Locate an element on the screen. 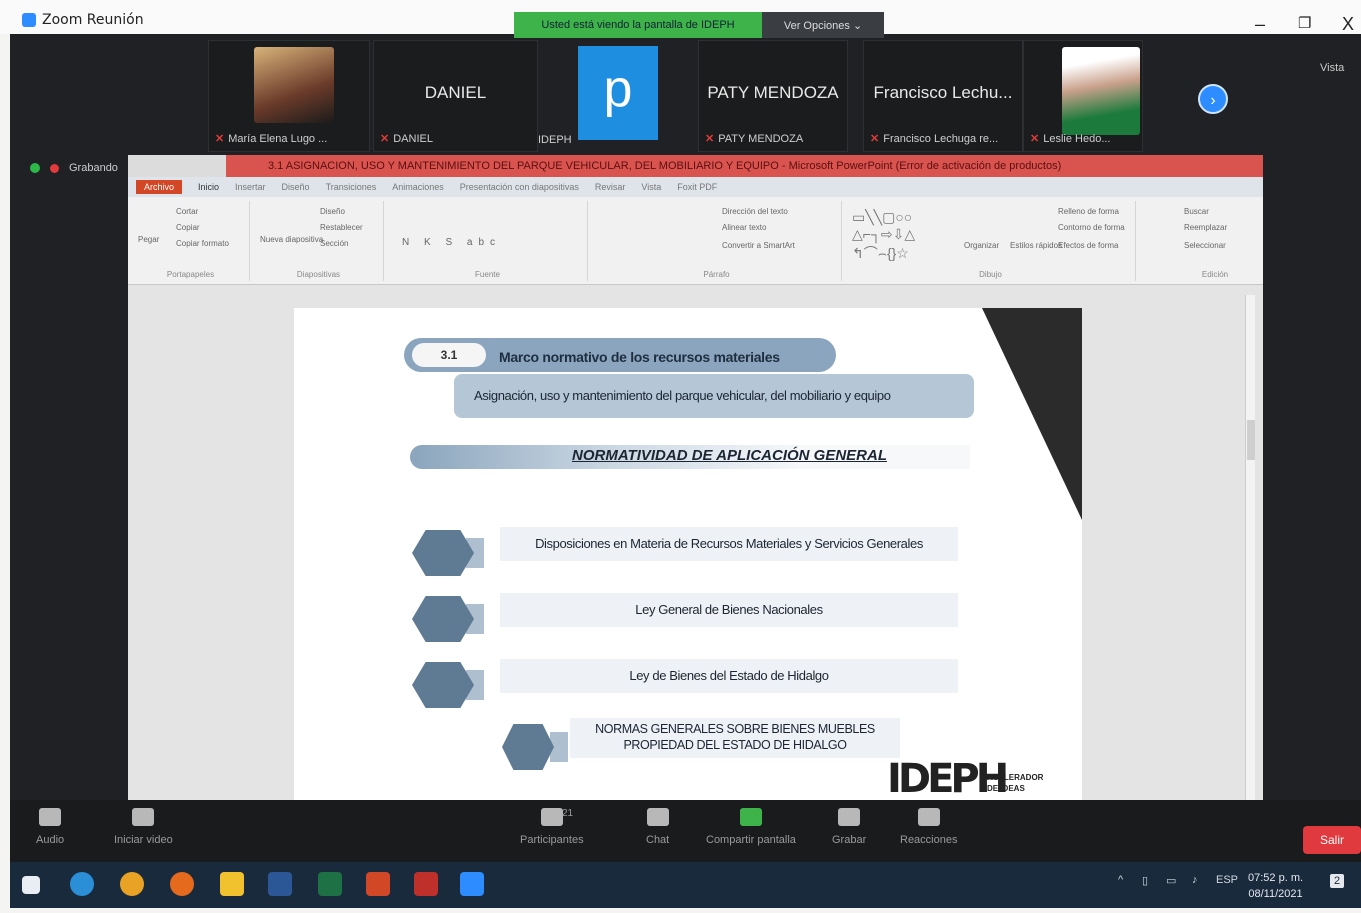 This screenshot has height=913, width=1361. shape-outline-button: Contorno de forma is located at coordinates (1091, 227).